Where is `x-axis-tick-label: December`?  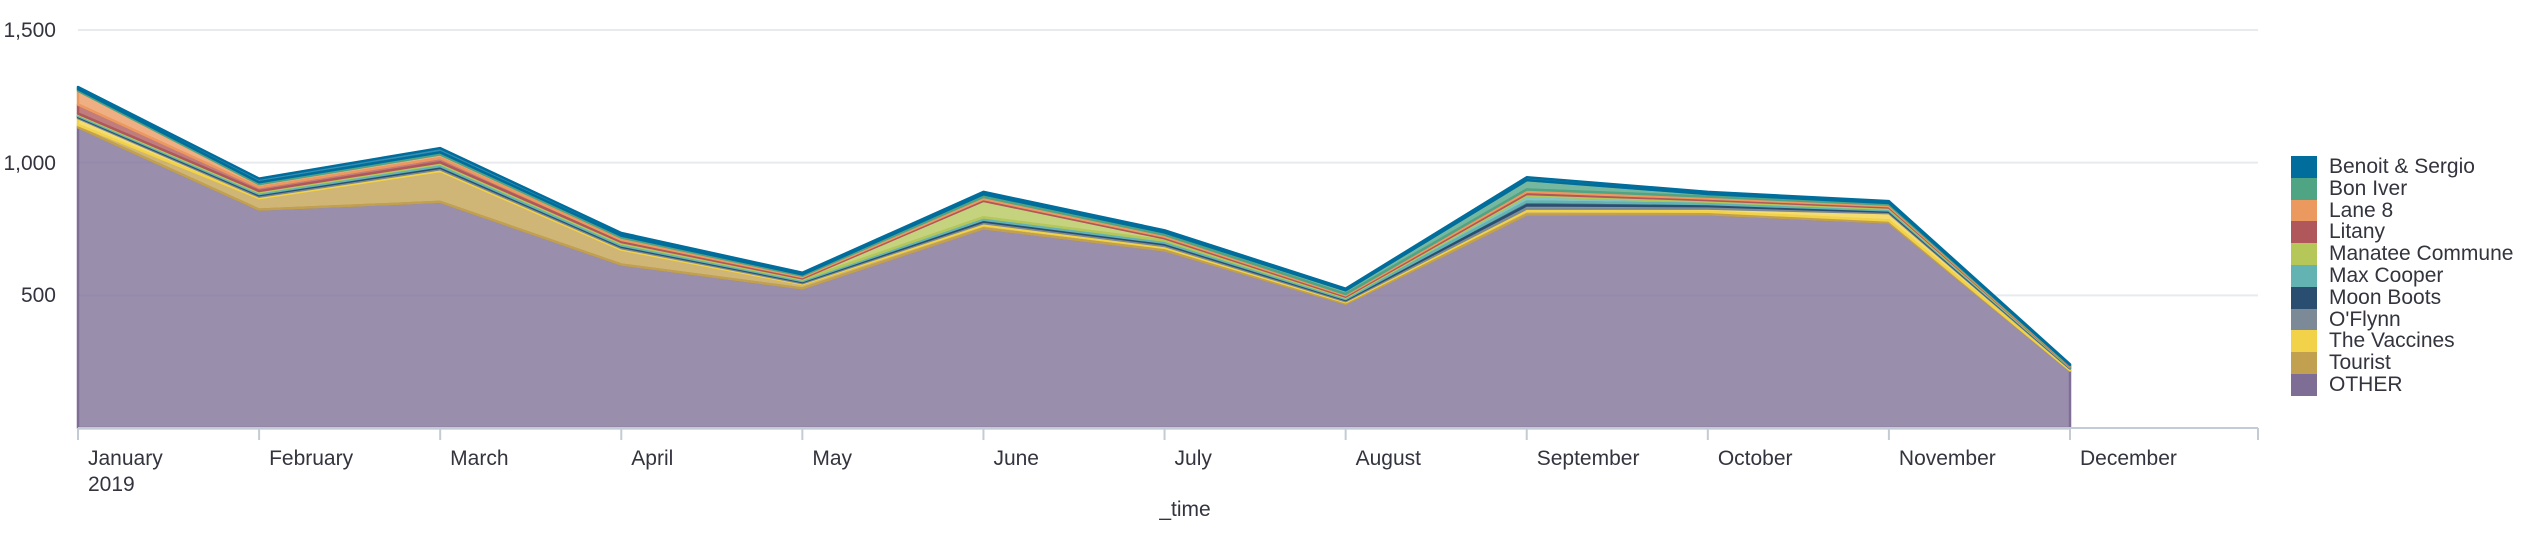 x-axis-tick-label: December is located at coordinates (2128, 458).